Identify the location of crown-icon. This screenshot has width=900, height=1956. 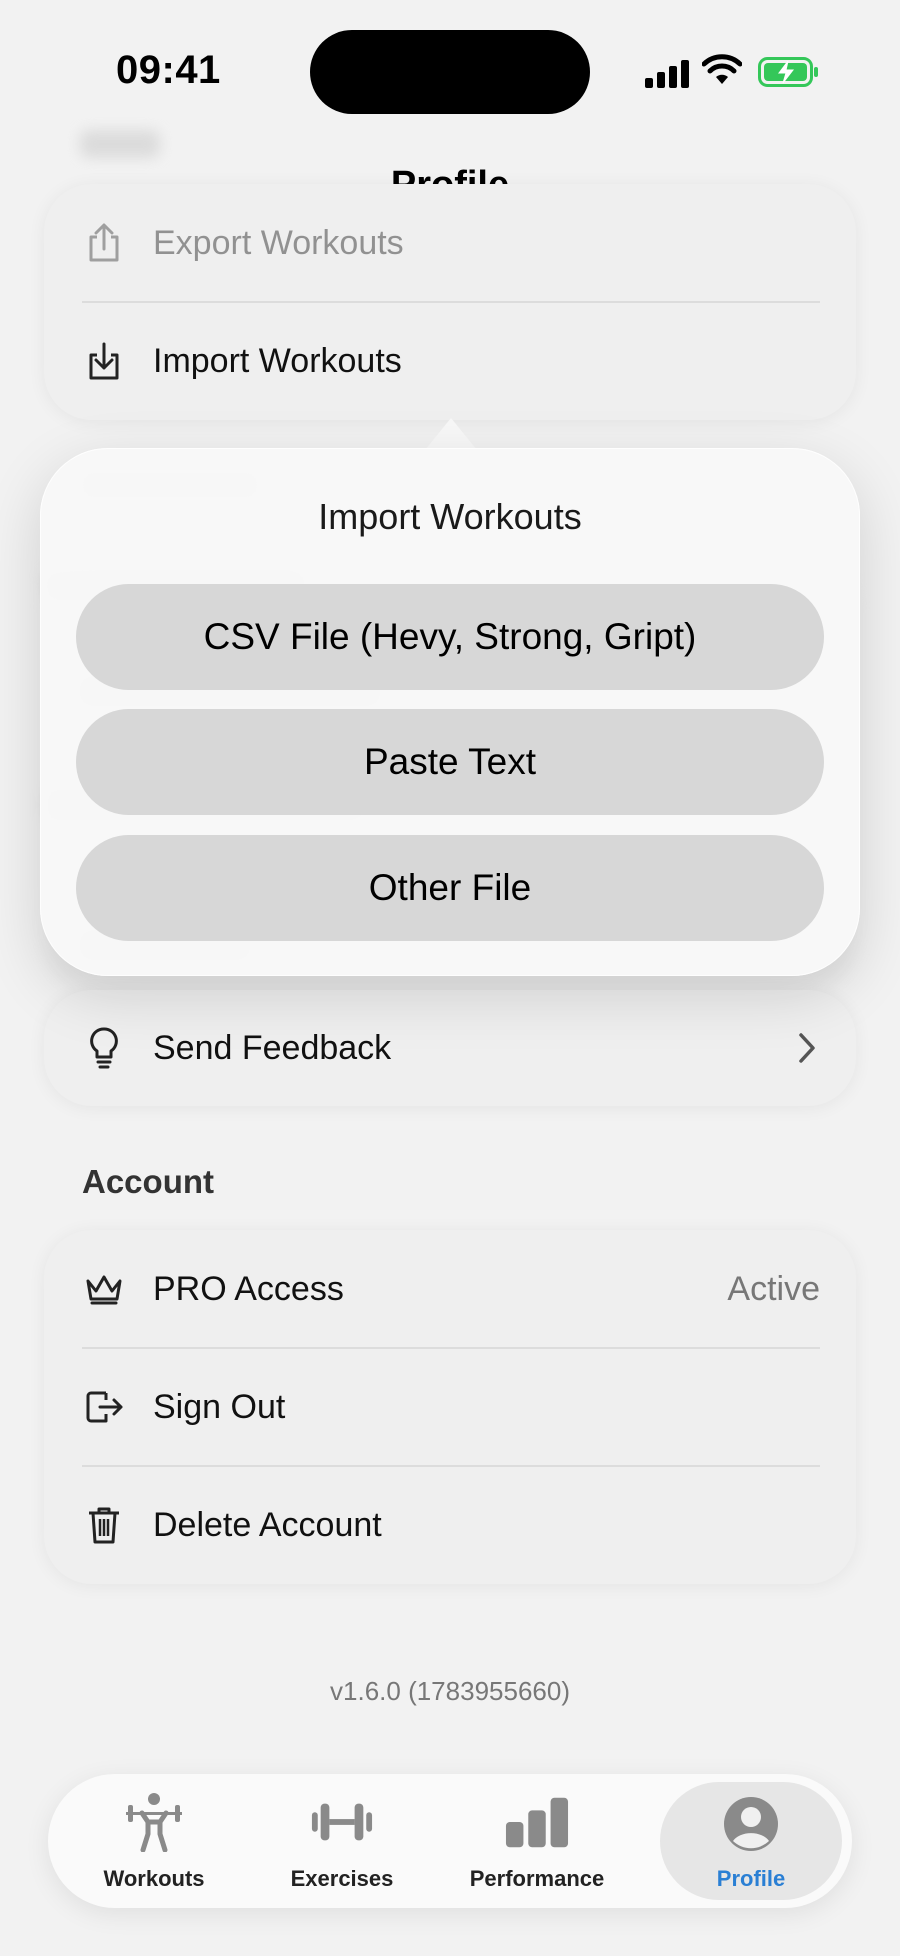
(104, 1289).